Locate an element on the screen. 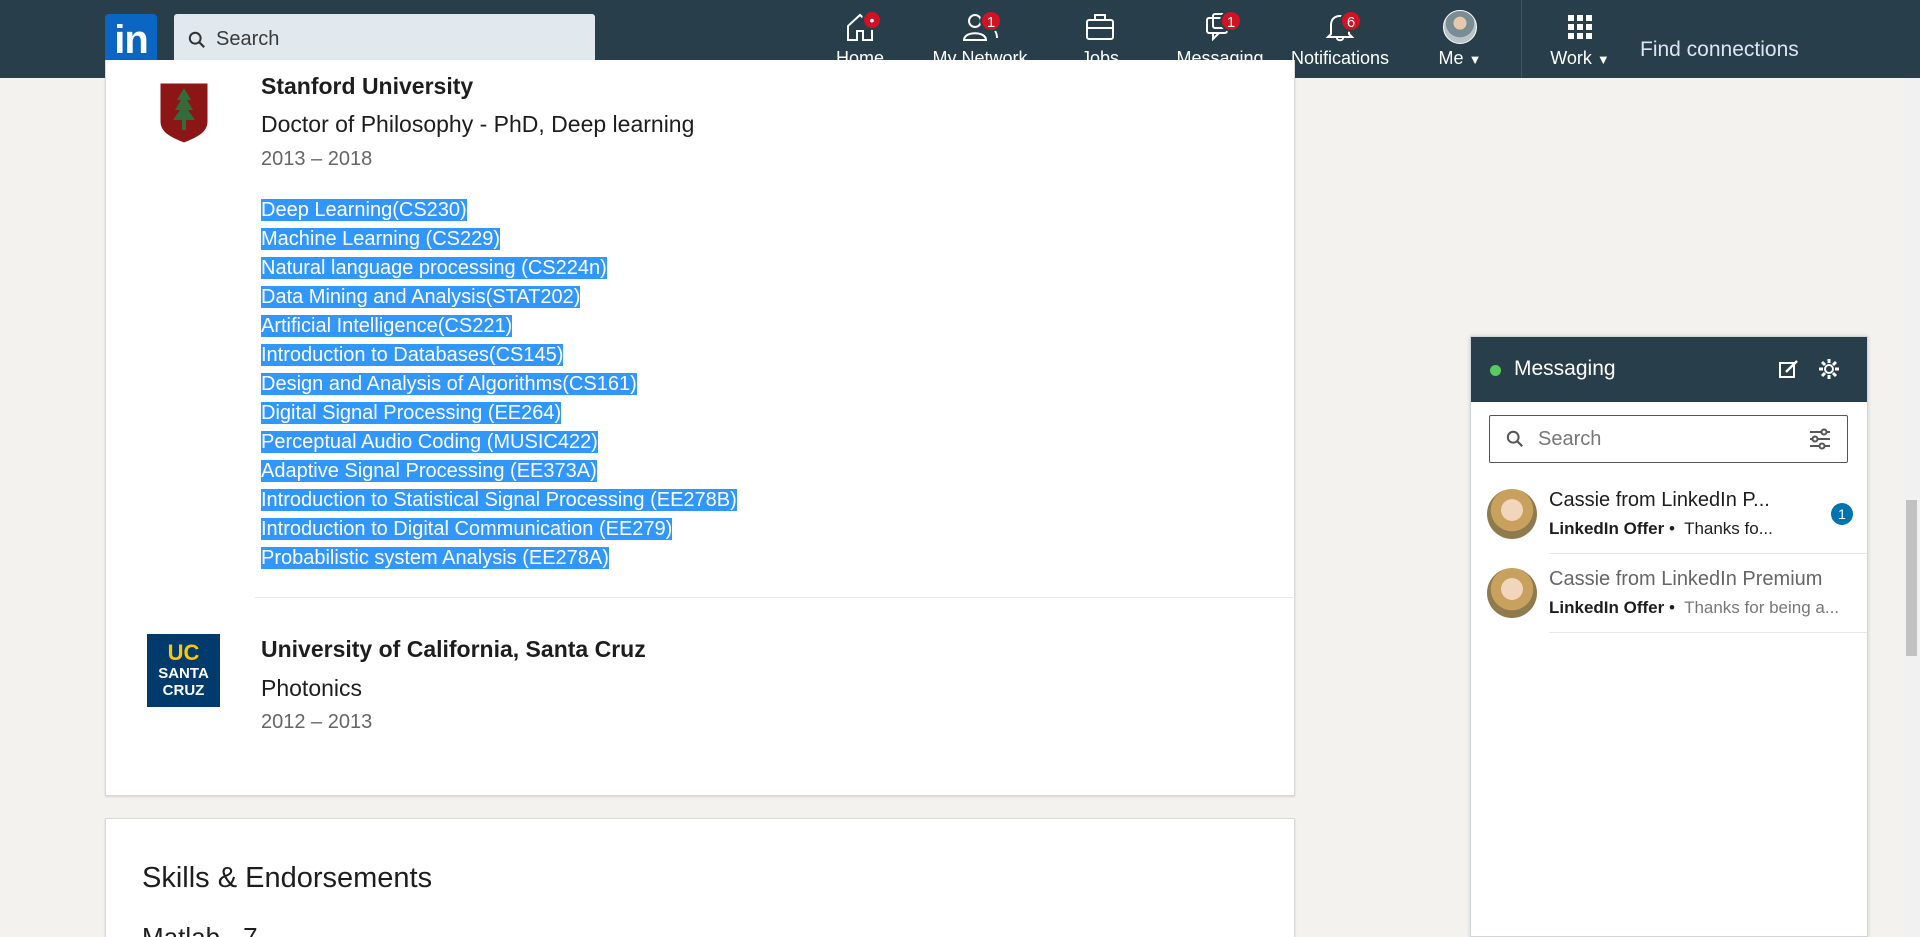 The image size is (1920, 937). nav-me: Me ▼ is located at coordinates (1460, 41).